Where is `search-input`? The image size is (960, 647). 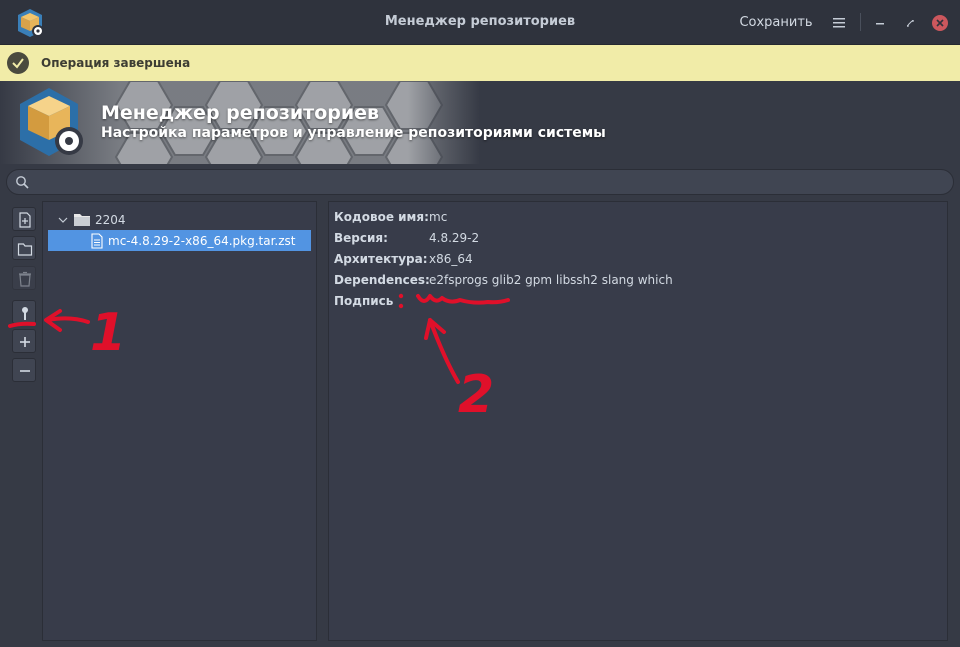 search-input is located at coordinates (485, 182).